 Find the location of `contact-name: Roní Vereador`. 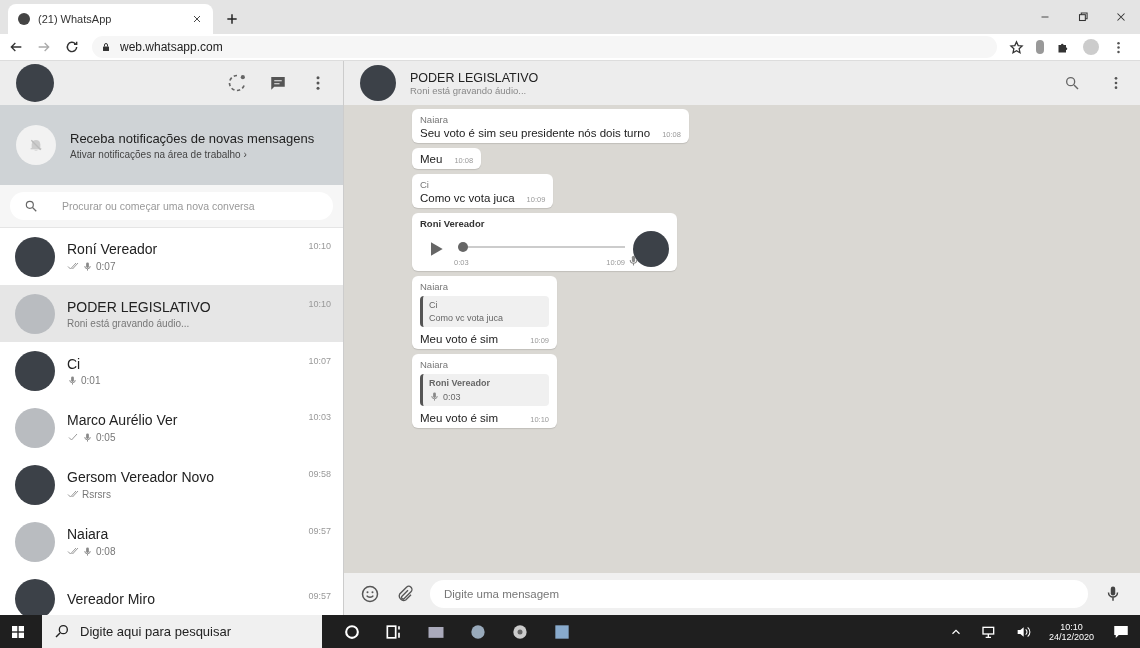

contact-name: Roní Vereador is located at coordinates (112, 249).